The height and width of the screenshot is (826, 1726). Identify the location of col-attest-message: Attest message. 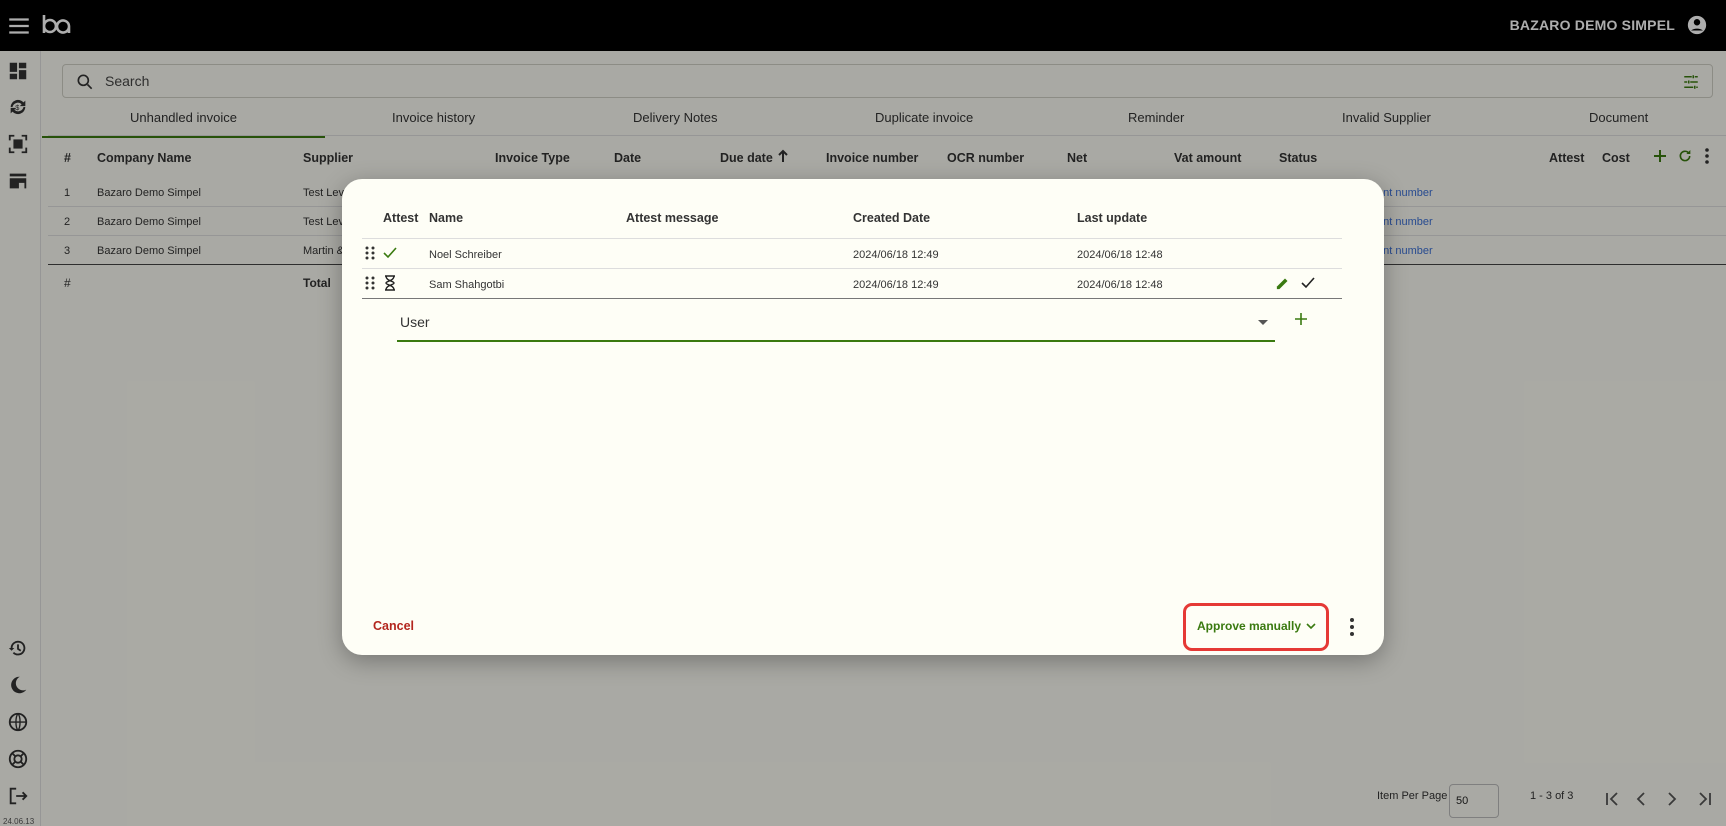
(672, 218).